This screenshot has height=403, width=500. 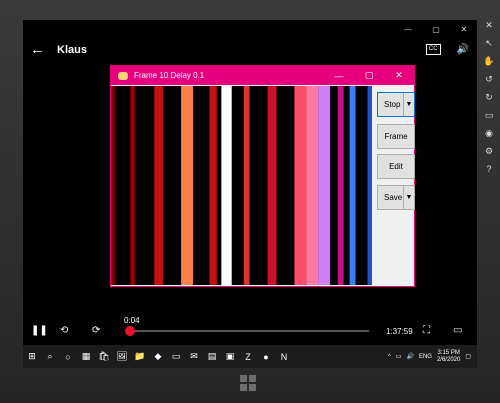 I want to click on help-icon: ?, so click(x=488, y=169).